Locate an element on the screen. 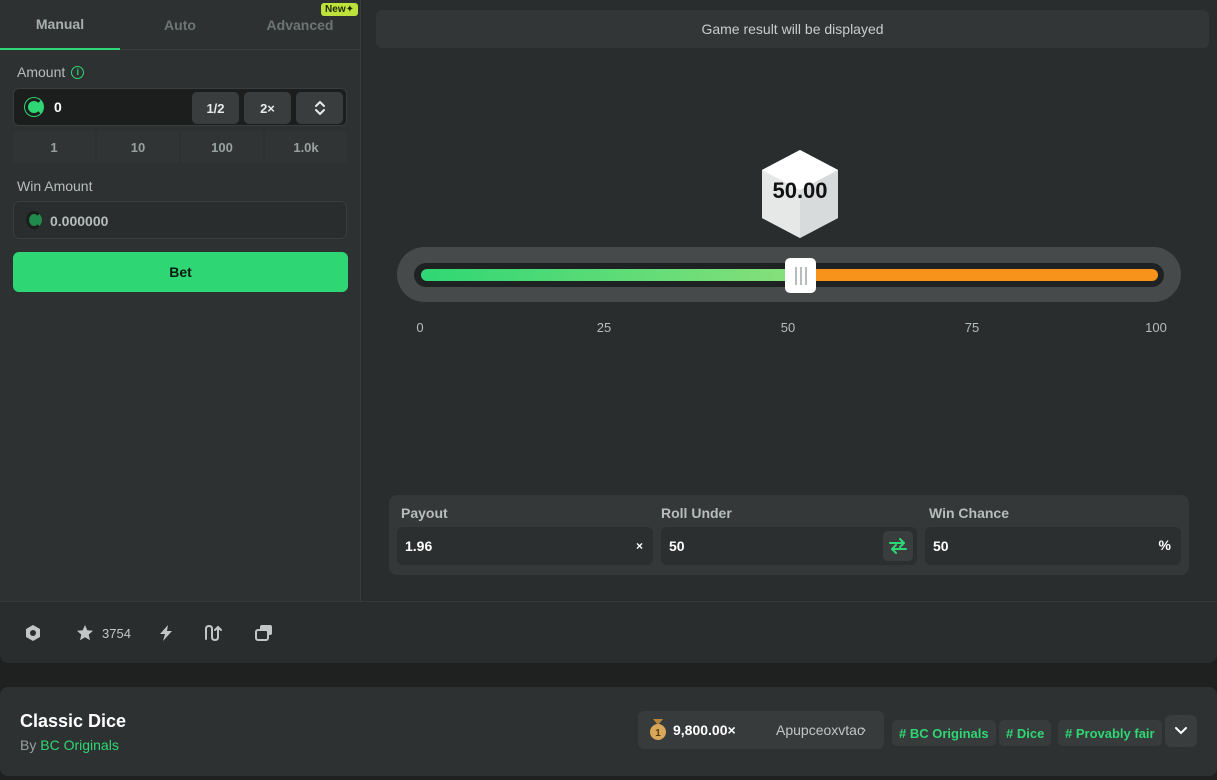  tab-advanced-label: Advanced is located at coordinates (300, 25).